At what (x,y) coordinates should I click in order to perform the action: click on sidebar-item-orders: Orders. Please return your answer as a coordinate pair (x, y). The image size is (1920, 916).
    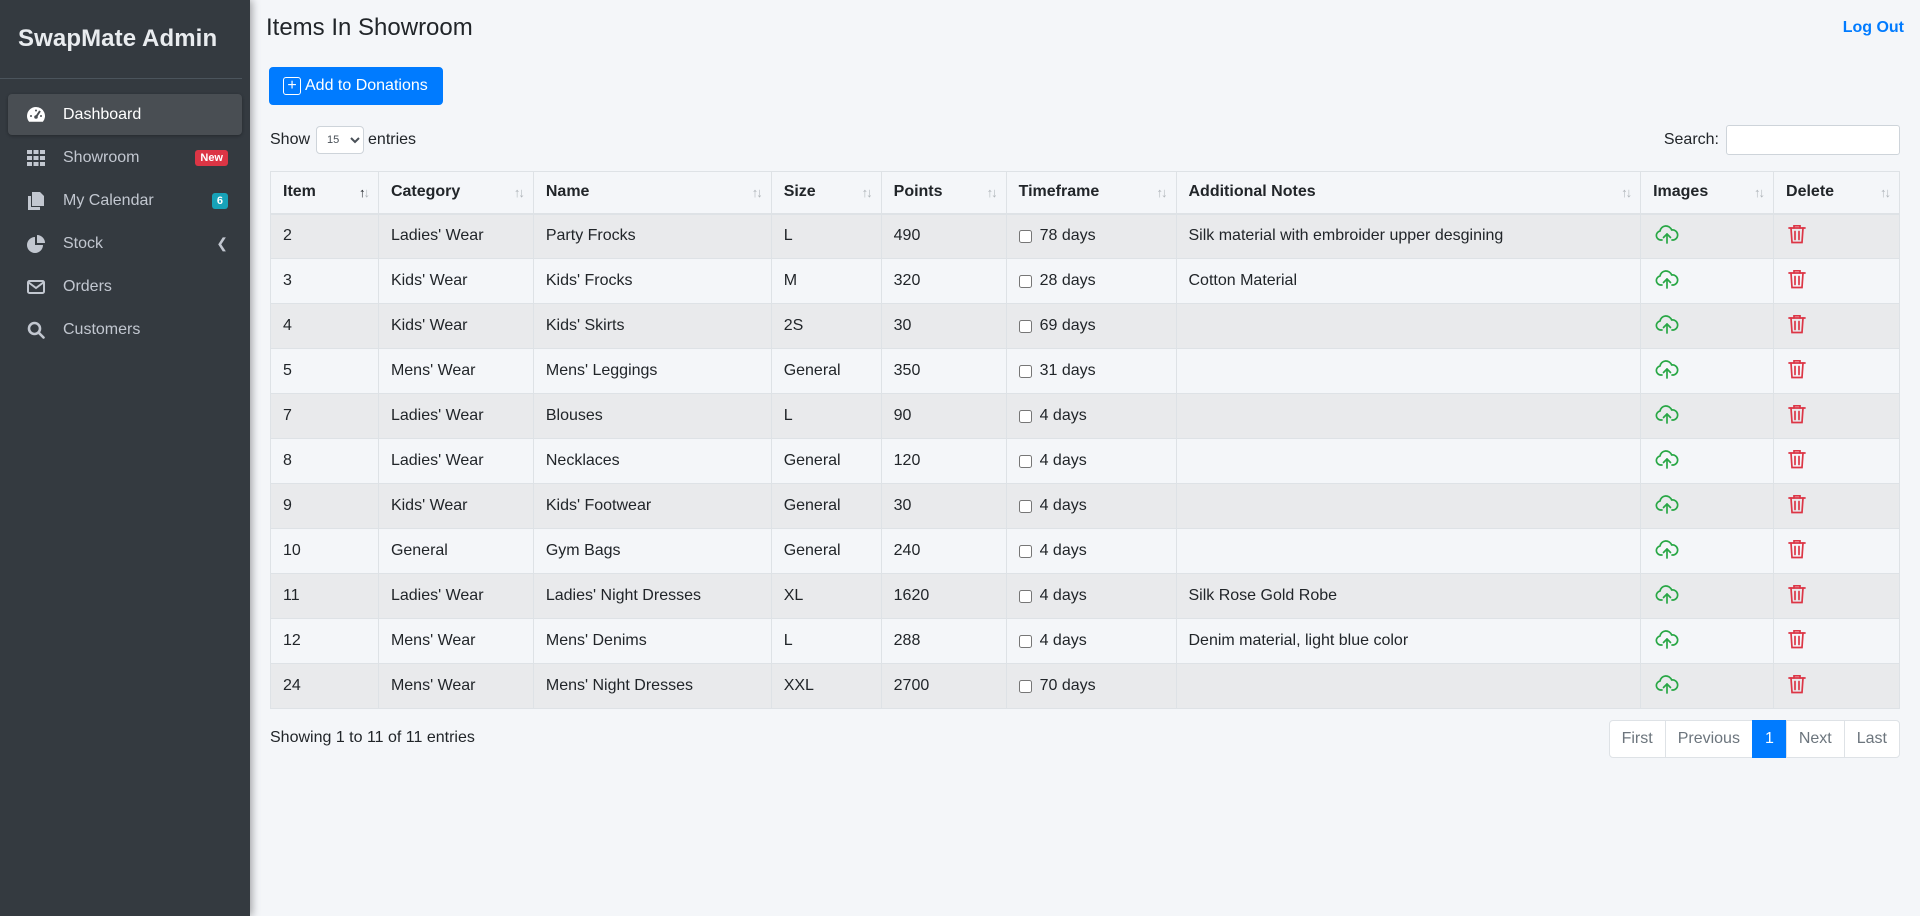
    Looking at the image, I should click on (125, 286).